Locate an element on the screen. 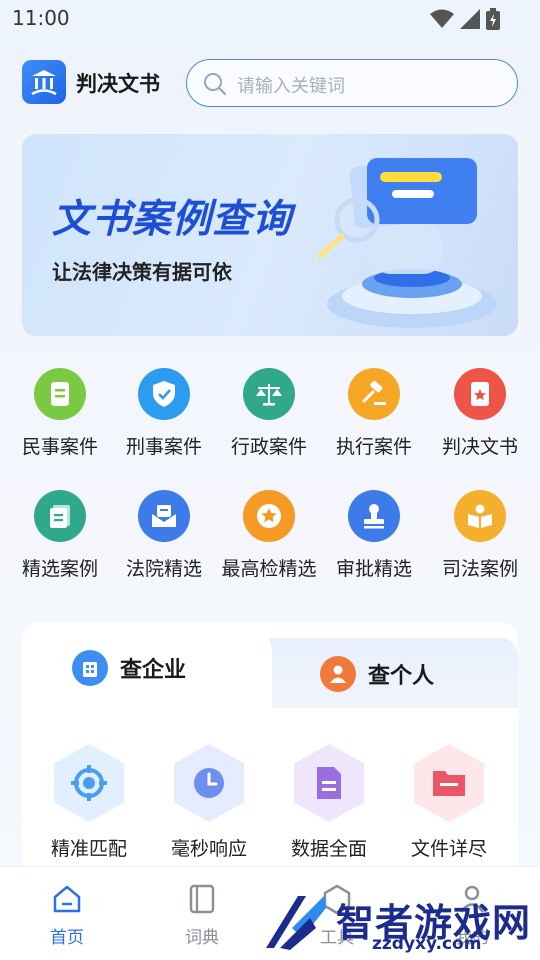 The image size is (540, 960). banner-subtitle: 让法律决策有据可依 is located at coordinates (142, 272).